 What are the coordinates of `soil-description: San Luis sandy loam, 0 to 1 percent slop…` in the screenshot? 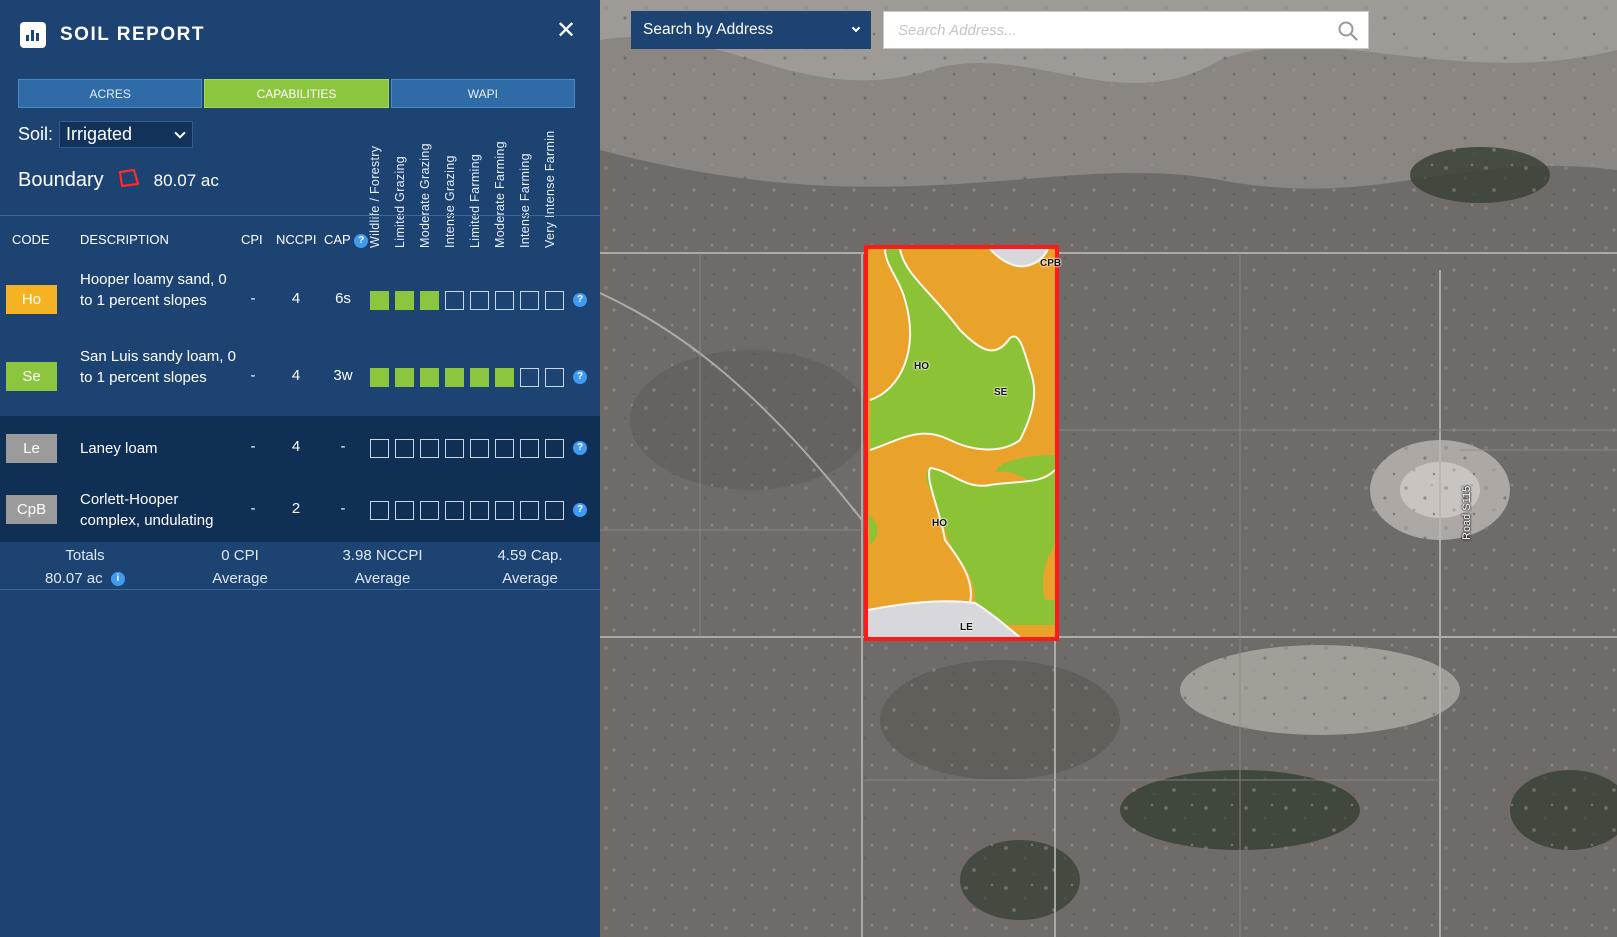 It's located at (158, 367).